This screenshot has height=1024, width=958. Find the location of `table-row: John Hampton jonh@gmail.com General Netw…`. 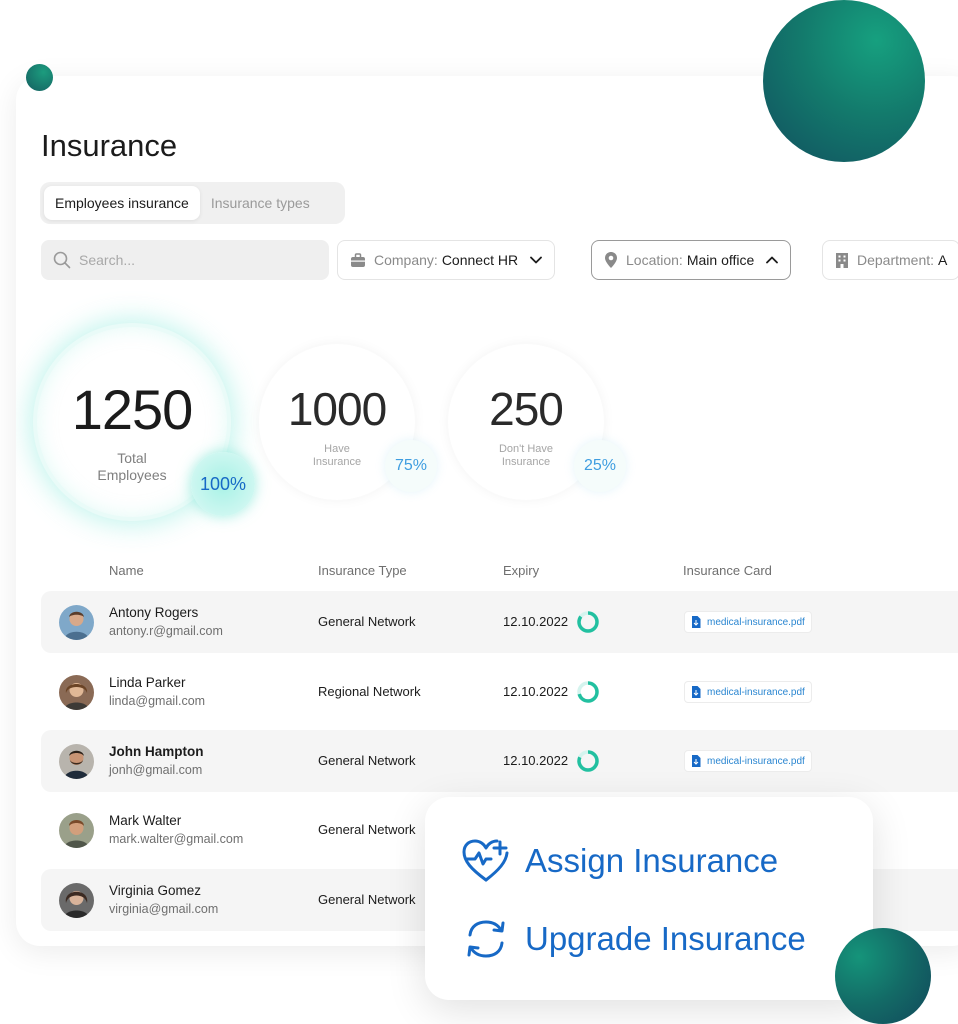

table-row: John Hampton jonh@gmail.com General Netw… is located at coordinates (499, 761).